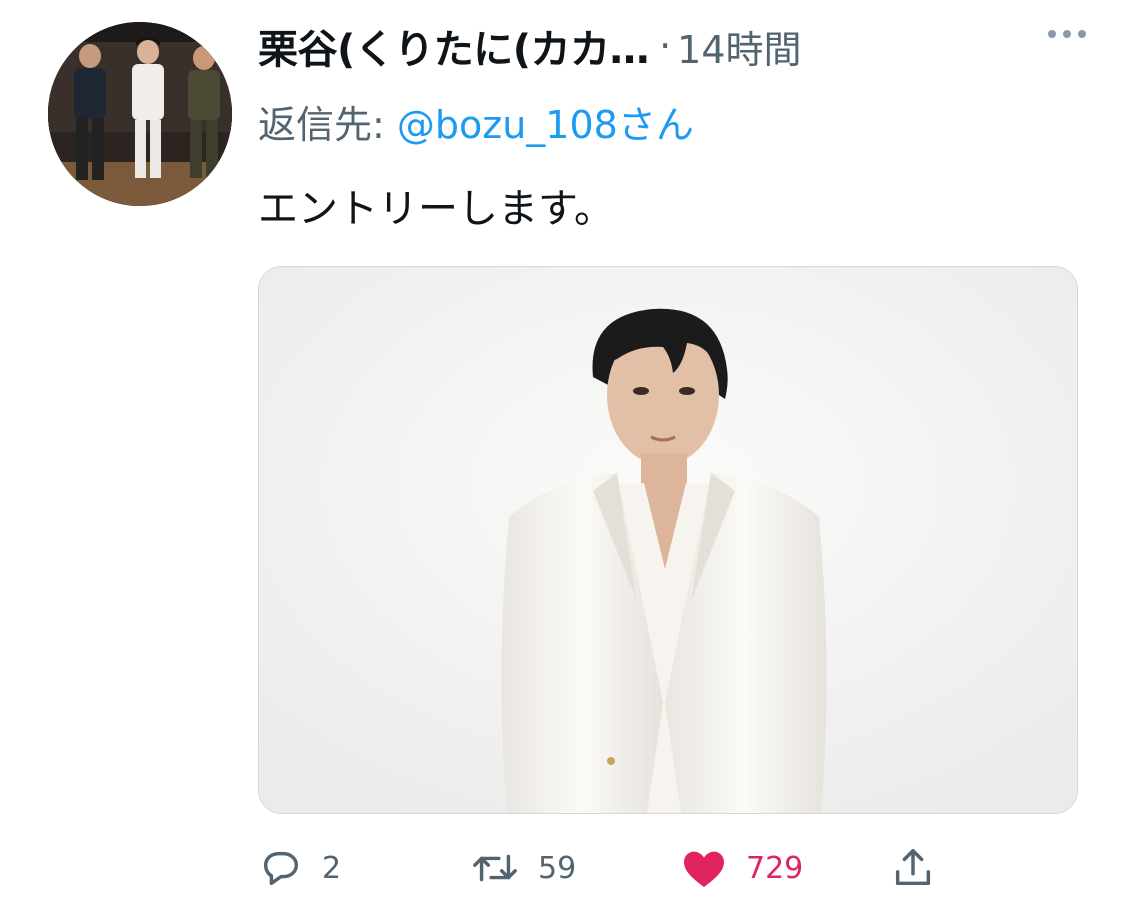 The width and height of the screenshot is (1124, 909). I want to click on avatar-photo, so click(140, 114).